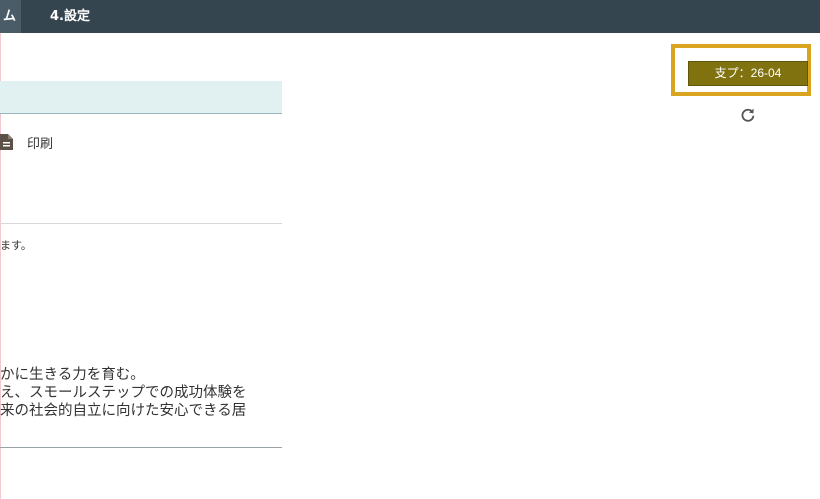 This screenshot has height=499, width=820. What do you see at coordinates (6, 142) in the screenshot?
I see `document-icon` at bounding box center [6, 142].